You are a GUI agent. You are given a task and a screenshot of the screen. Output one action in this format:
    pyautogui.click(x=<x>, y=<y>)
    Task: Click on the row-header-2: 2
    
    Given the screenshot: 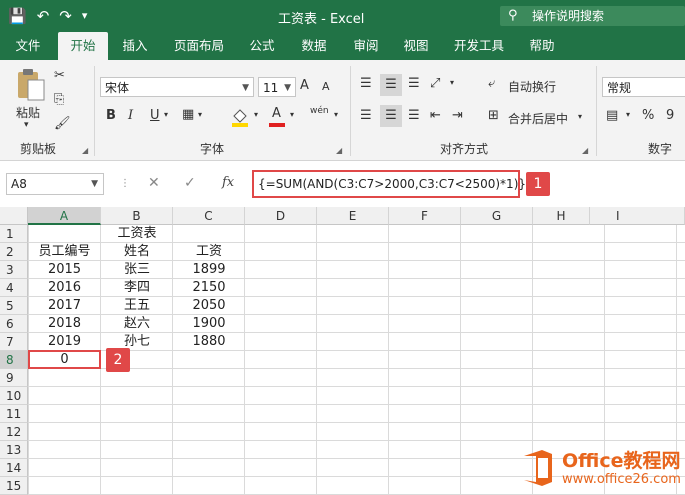 What is the action you would take?
    pyautogui.click(x=14, y=252)
    